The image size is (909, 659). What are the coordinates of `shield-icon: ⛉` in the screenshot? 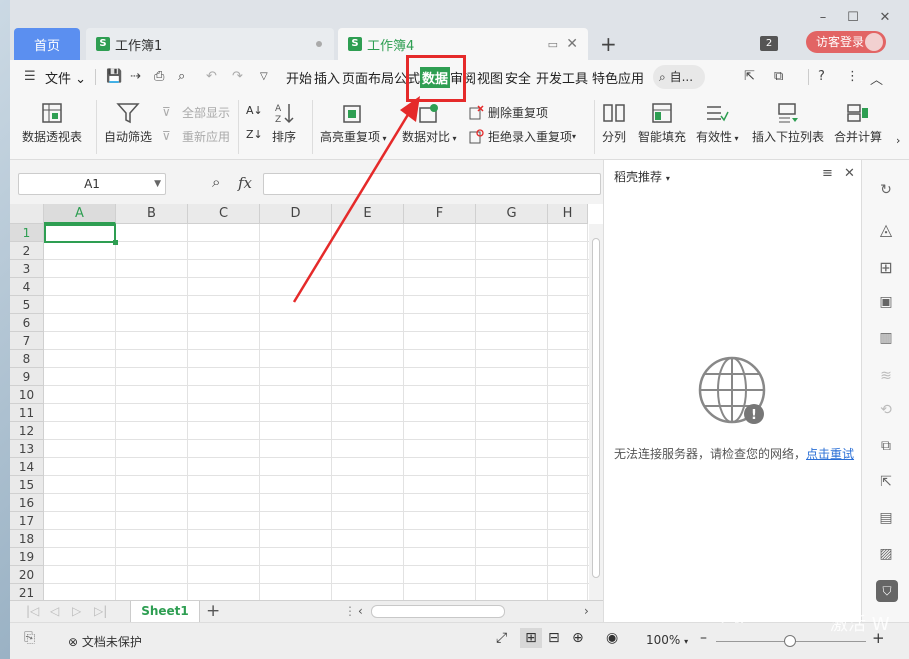 It's located at (887, 591).